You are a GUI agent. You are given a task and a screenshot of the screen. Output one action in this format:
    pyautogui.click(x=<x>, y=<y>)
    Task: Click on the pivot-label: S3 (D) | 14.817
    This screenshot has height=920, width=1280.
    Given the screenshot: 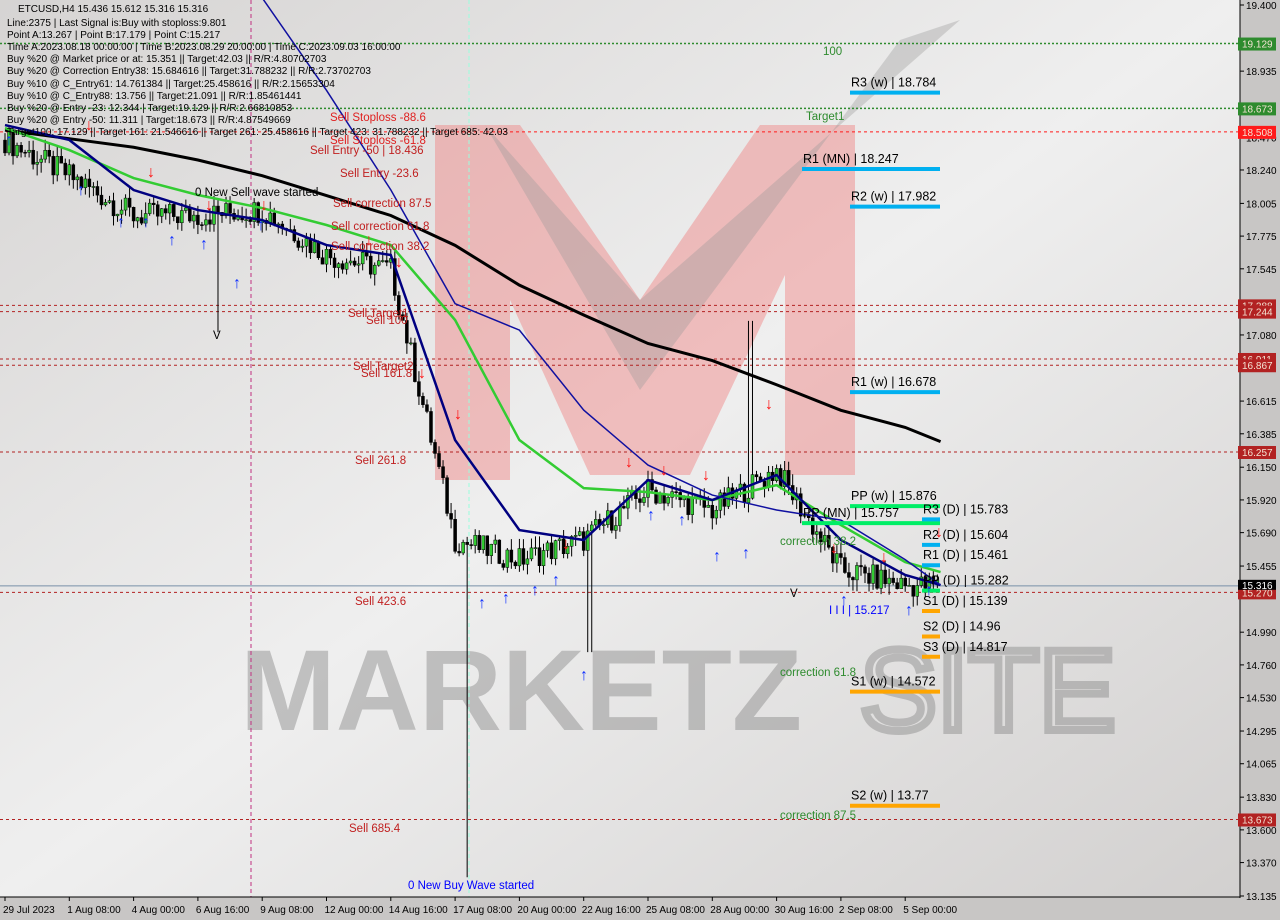 What is the action you would take?
    pyautogui.click(x=965, y=647)
    